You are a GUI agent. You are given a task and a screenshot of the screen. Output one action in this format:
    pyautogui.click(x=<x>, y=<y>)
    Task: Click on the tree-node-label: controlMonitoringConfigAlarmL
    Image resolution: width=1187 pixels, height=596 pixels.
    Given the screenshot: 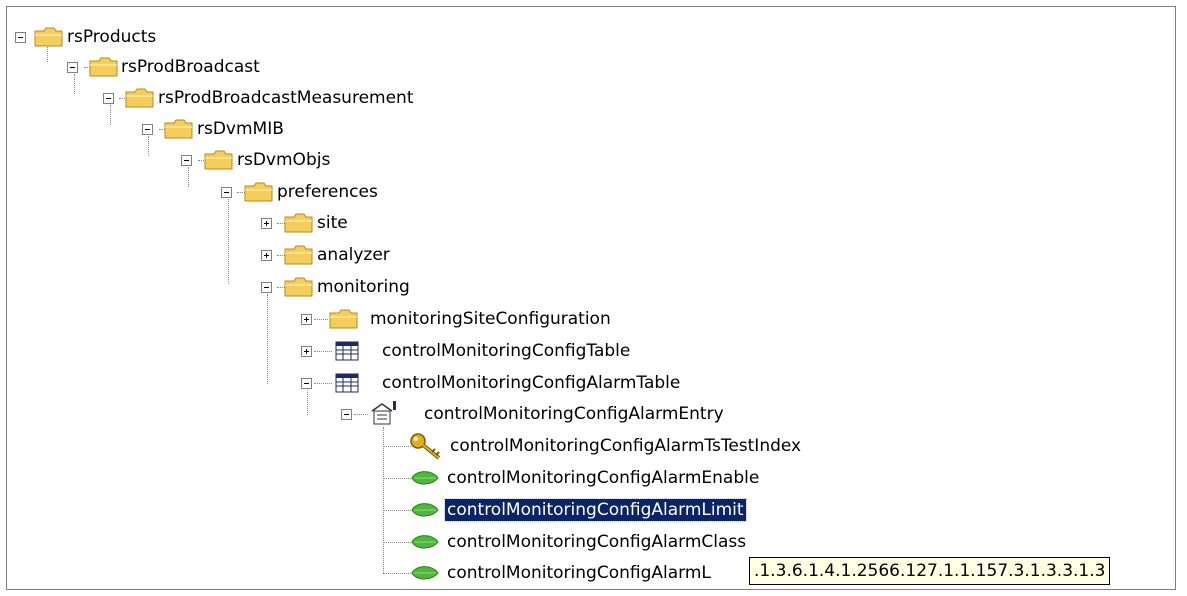 What is the action you would take?
    pyautogui.click(x=579, y=573)
    